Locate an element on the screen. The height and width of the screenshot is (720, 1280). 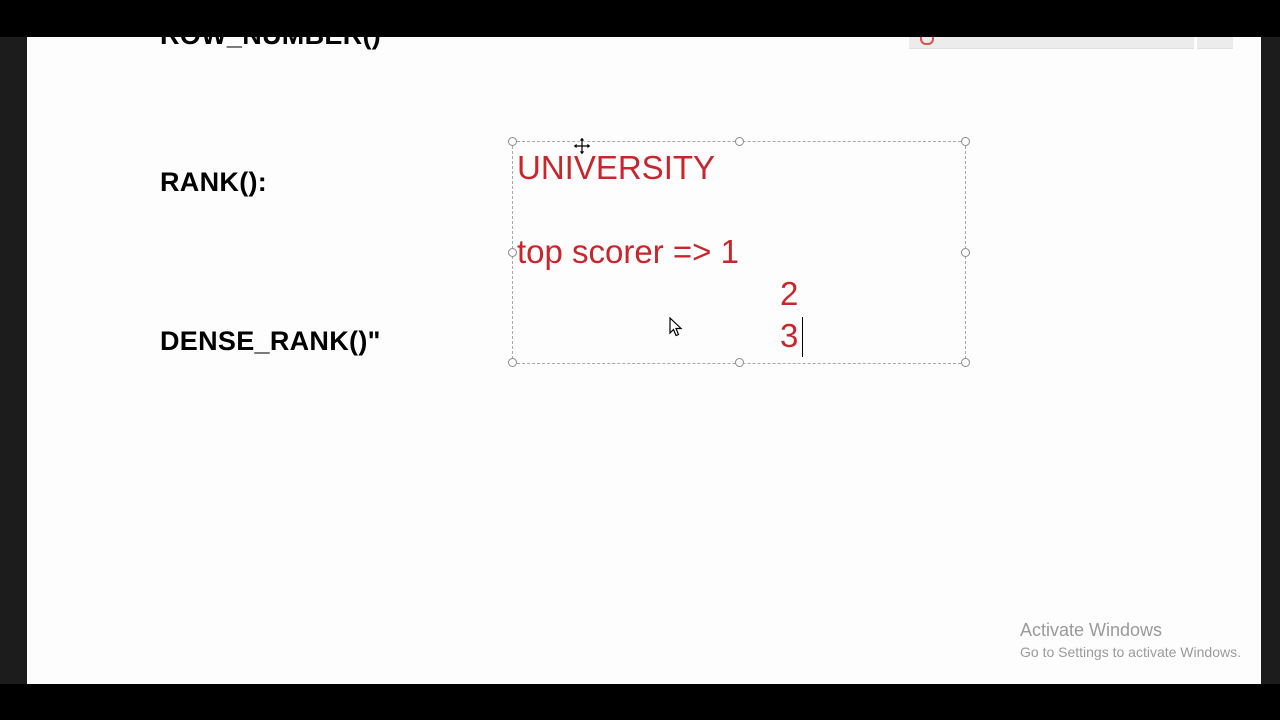
textbox-line-top-scorer: top scorer => 1 is located at coordinates (628, 252).